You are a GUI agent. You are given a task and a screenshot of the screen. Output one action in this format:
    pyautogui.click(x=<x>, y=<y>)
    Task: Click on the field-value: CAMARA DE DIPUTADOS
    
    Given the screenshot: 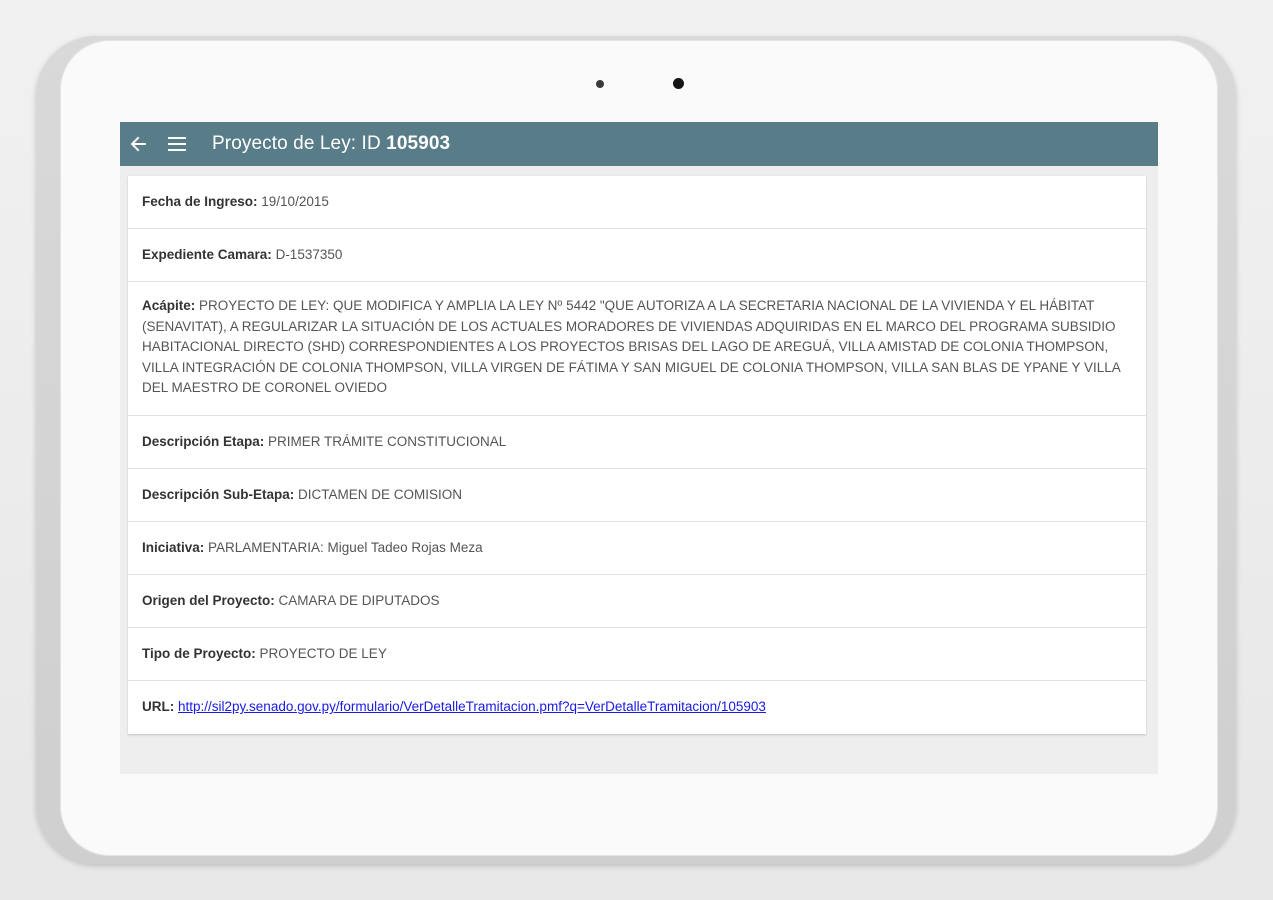 What is the action you would take?
    pyautogui.click(x=357, y=600)
    